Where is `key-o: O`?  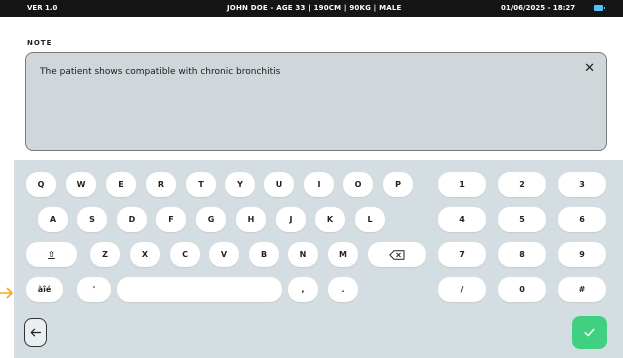
key-o: O is located at coordinates (358, 184).